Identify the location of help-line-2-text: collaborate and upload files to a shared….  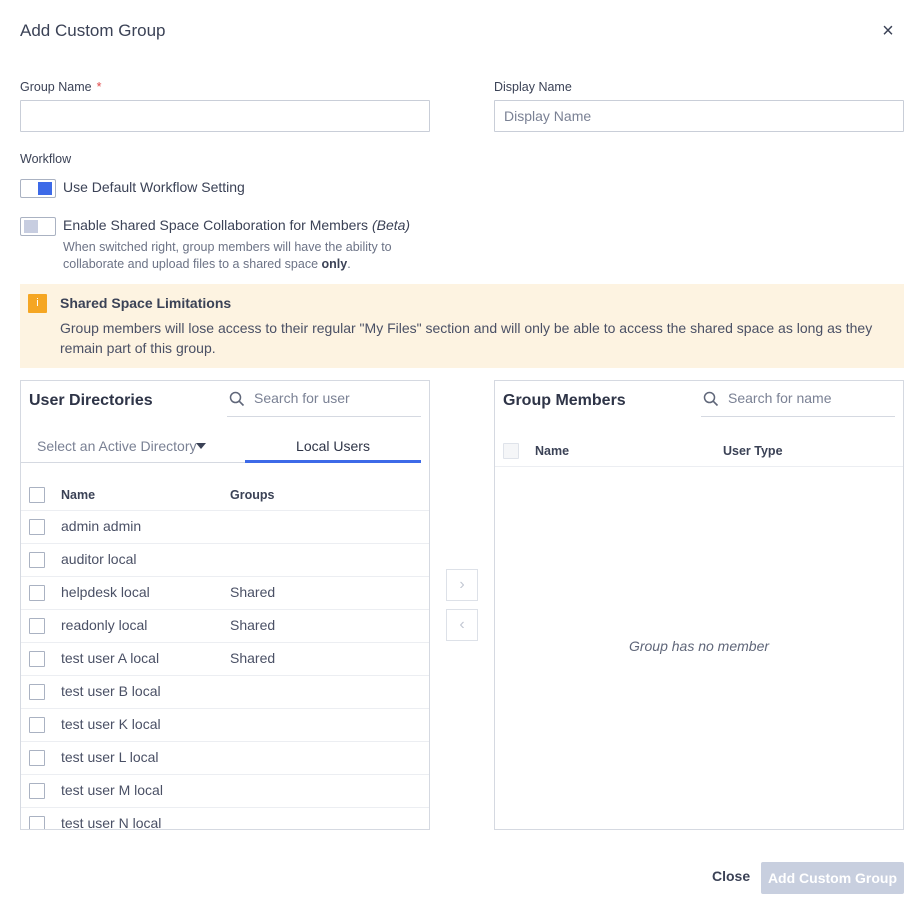
(191, 263).